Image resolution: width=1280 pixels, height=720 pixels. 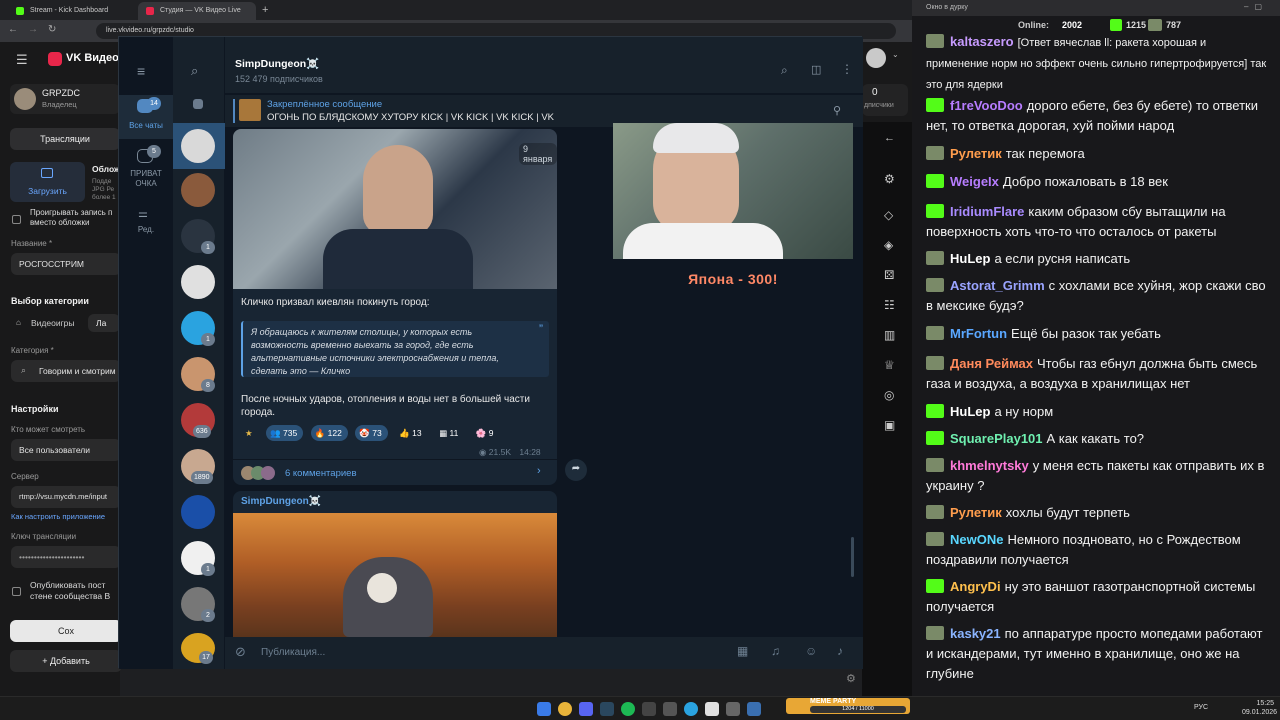 What do you see at coordinates (65, 139) in the screenshot?
I see `tab-broadcasts: Трансляции` at bounding box center [65, 139].